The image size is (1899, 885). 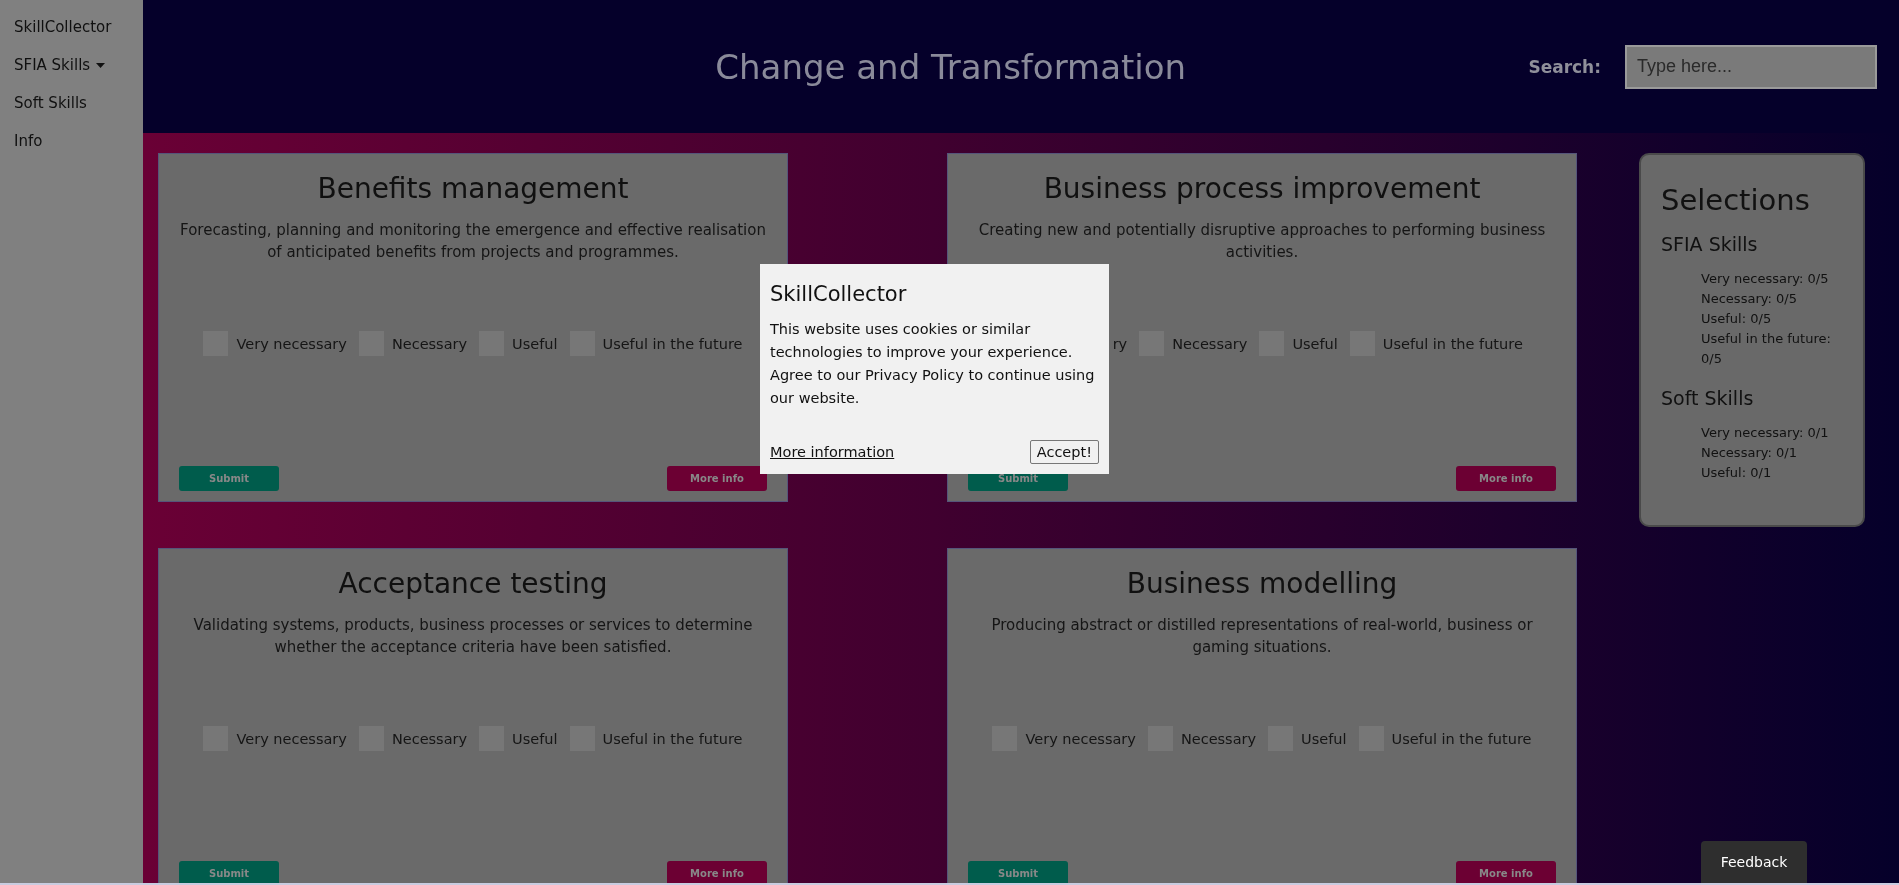 What do you see at coordinates (473, 241) in the screenshot?
I see `card-description: Forecasting, planning and monitoring the emergence and effective realisation of anticipated benefits from projects and programmes.` at bounding box center [473, 241].